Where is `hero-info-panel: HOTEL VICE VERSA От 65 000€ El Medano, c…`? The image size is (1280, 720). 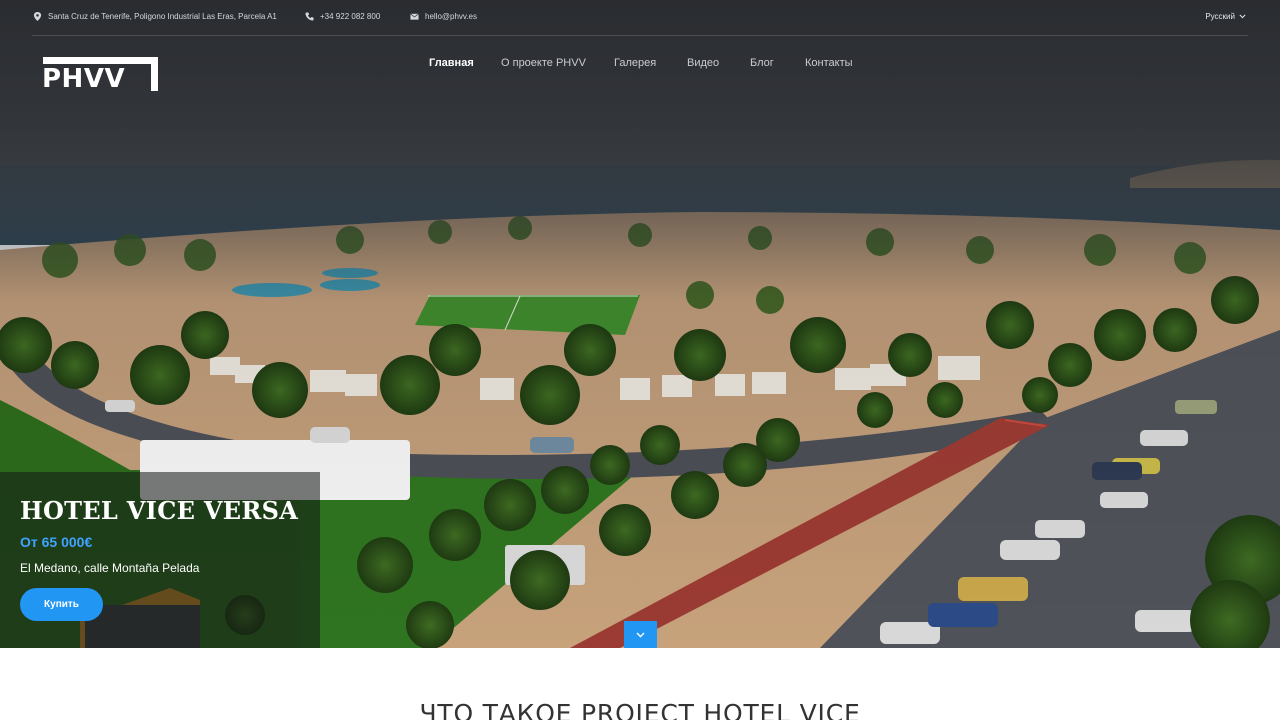
hero-info-panel: HOTEL VICE VERSA От 65 000€ El Medano, c… is located at coordinates (160, 560).